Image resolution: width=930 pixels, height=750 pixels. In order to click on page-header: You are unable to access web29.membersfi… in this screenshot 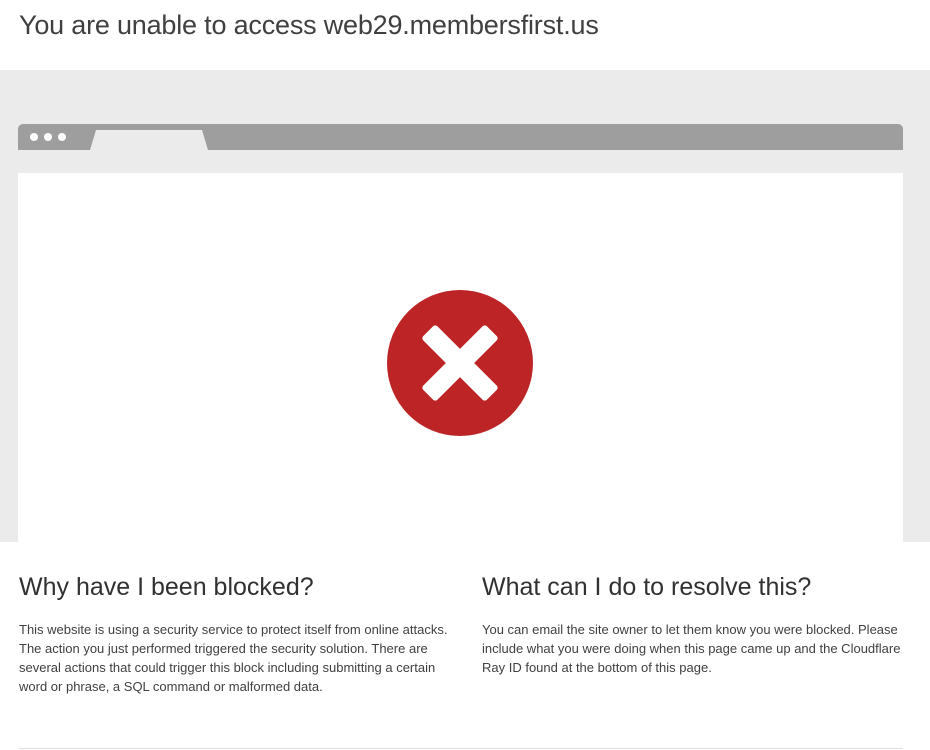, I will do `click(465, 35)`.